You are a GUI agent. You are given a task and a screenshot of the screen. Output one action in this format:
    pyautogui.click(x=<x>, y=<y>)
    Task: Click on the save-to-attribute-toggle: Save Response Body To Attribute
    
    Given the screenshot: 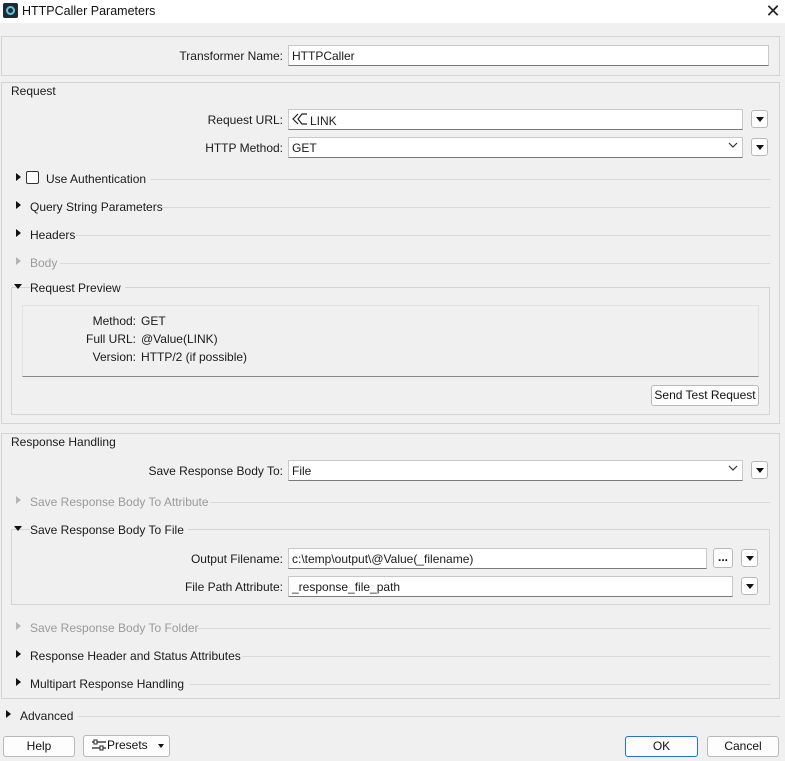 What is the action you would take?
    pyautogui.click(x=119, y=502)
    